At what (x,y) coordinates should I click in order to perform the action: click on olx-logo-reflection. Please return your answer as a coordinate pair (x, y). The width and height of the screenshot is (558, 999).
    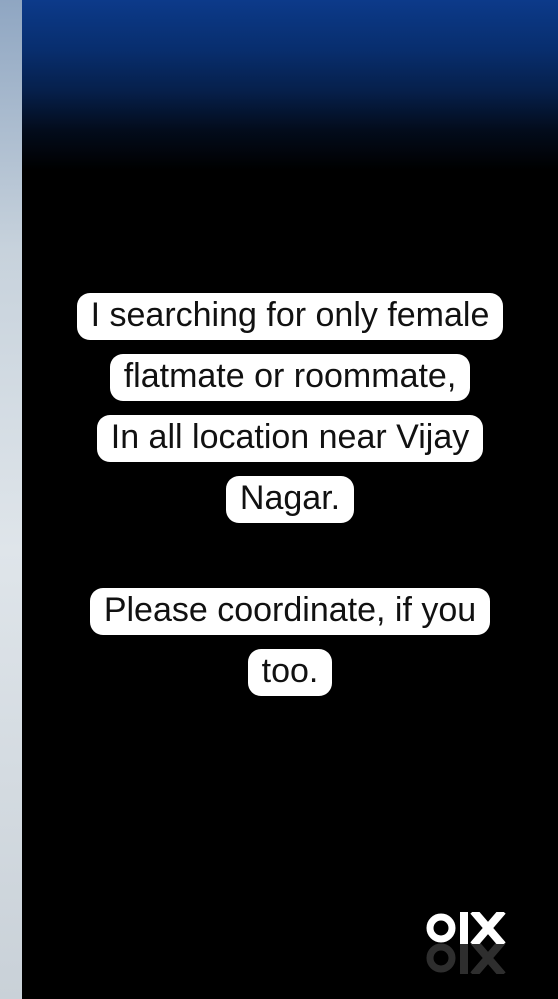
    Looking at the image, I should click on (466, 958).